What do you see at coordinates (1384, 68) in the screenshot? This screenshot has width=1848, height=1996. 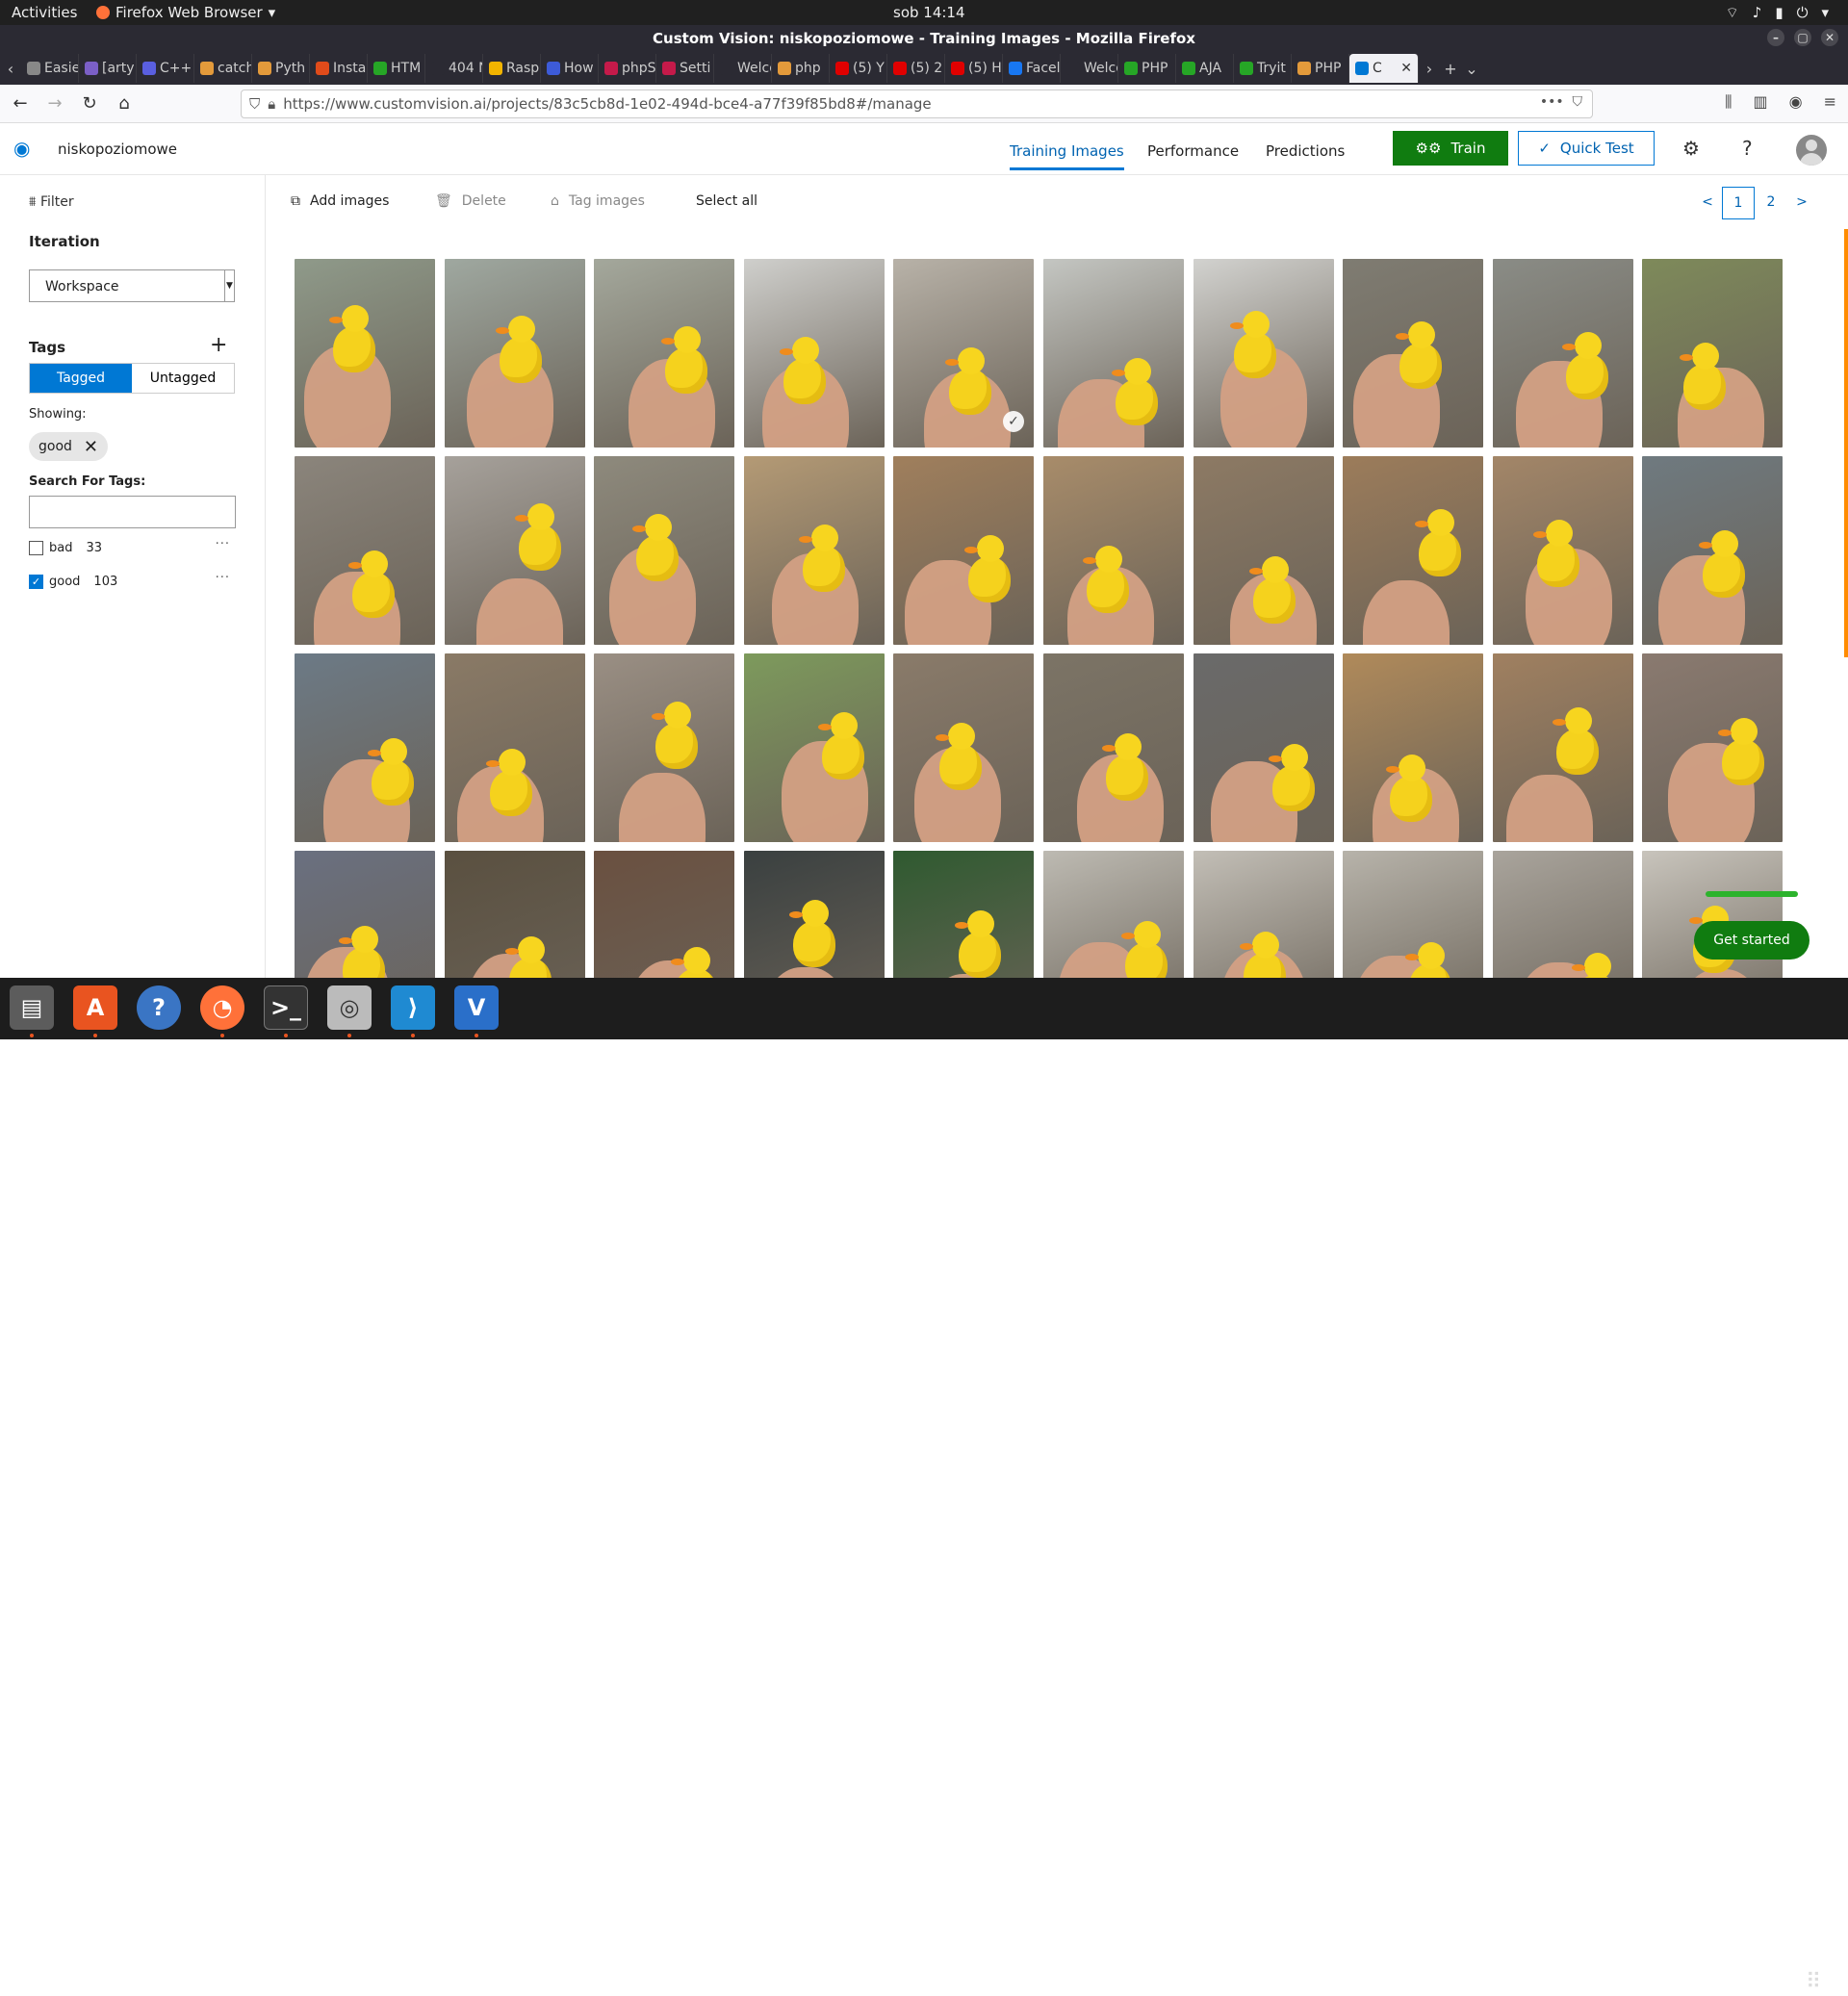 I see `browser-tab: C ✕` at bounding box center [1384, 68].